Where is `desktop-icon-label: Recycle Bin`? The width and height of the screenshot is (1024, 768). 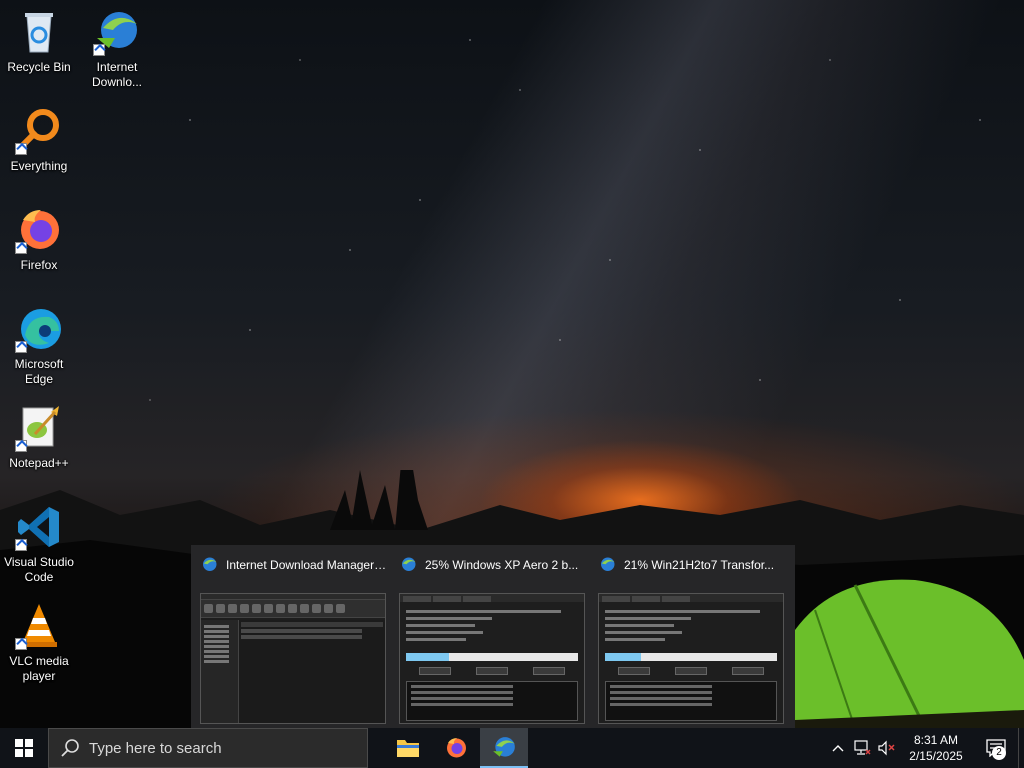
desktop-icon-label: Recycle Bin is located at coordinates (39, 67).